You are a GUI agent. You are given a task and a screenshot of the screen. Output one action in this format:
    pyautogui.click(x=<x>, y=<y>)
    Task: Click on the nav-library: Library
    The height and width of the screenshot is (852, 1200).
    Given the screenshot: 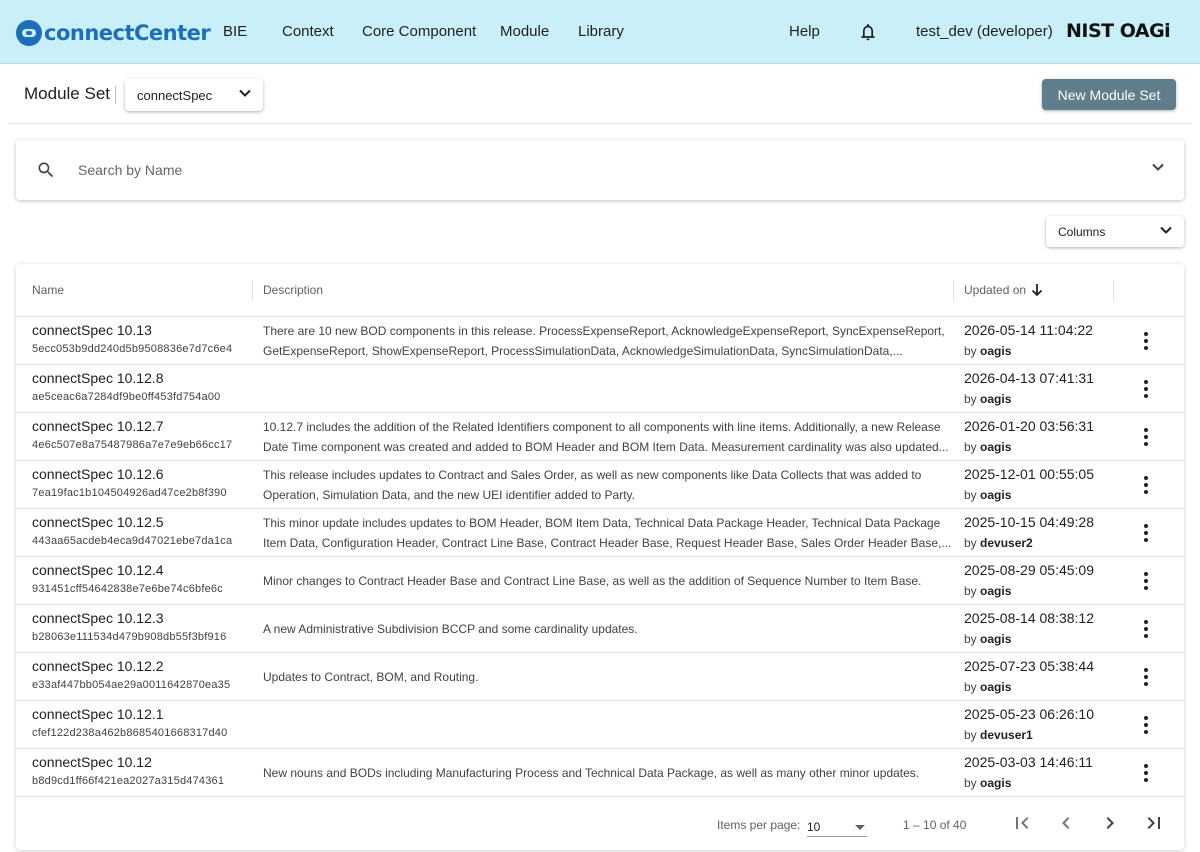 What is the action you would take?
    pyautogui.click(x=601, y=31)
    